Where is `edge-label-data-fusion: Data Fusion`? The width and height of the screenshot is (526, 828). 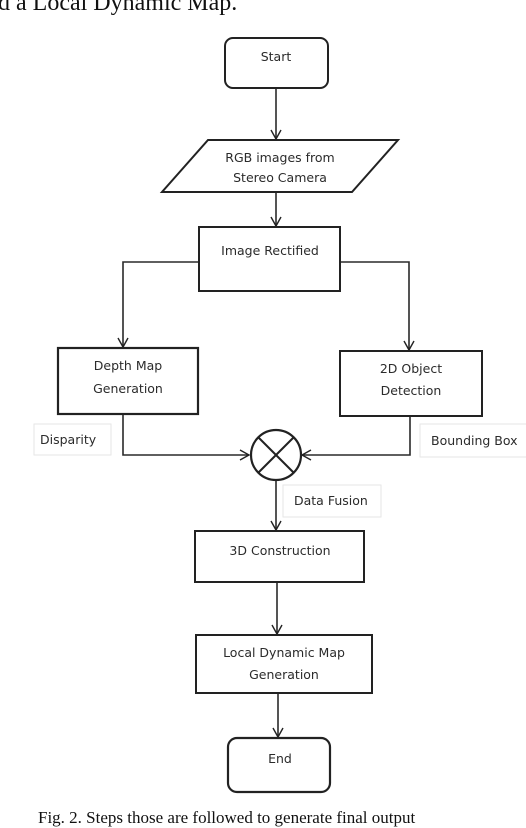 edge-label-data-fusion: Data Fusion is located at coordinates (332, 501).